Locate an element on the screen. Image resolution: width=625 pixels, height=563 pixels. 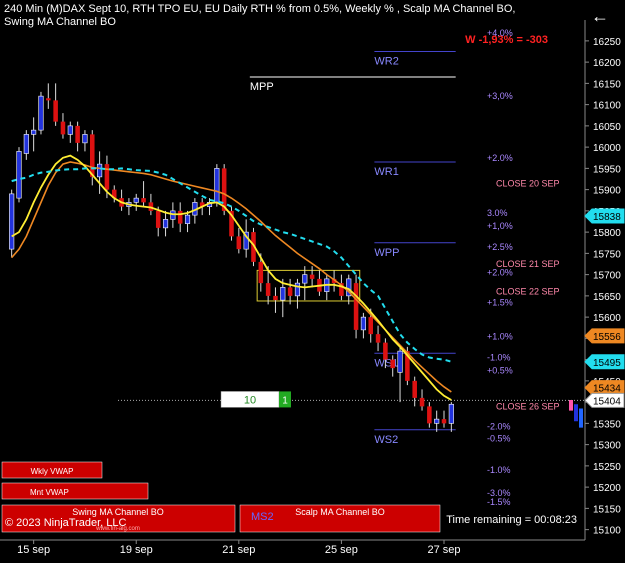
swing-ma-label: Swing MA Channel BO is located at coordinates (118, 512).